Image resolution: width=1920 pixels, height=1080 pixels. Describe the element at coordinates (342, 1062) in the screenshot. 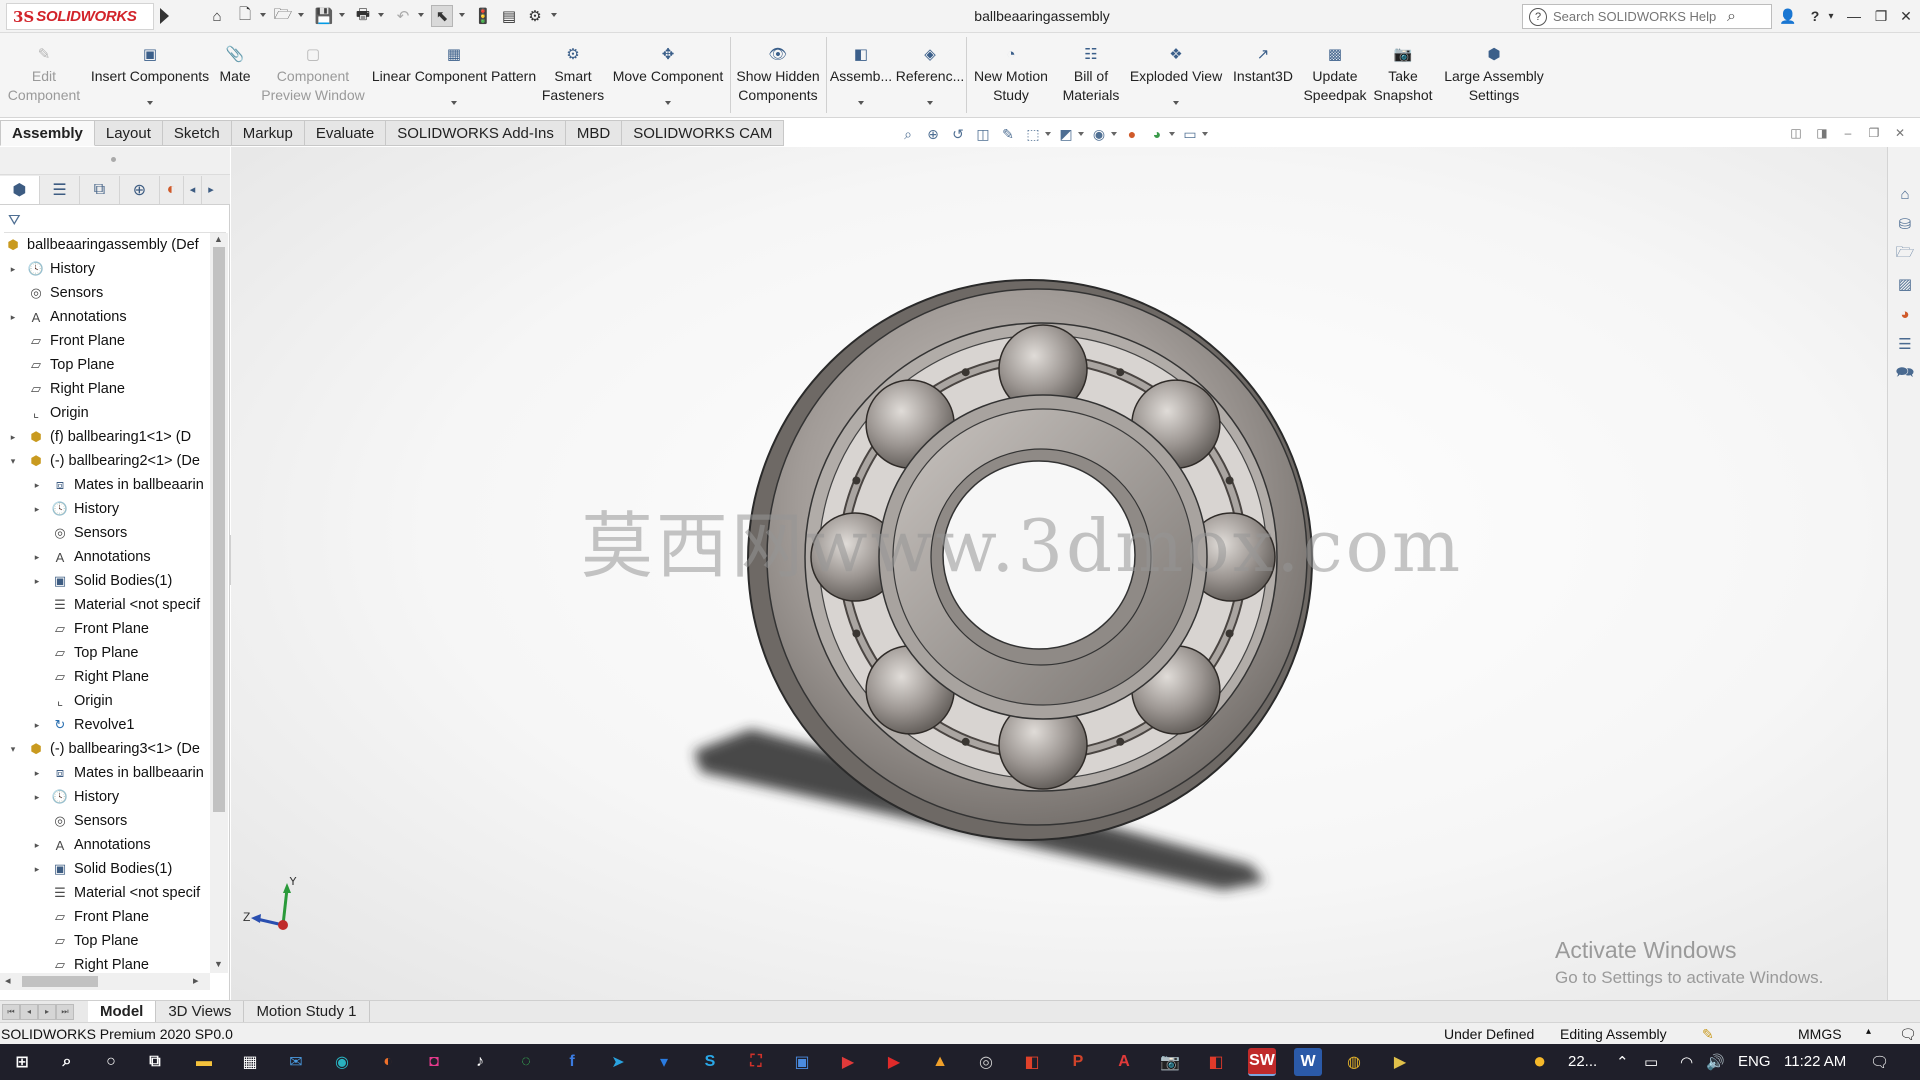

I see `edge-icon: ◉` at that location.